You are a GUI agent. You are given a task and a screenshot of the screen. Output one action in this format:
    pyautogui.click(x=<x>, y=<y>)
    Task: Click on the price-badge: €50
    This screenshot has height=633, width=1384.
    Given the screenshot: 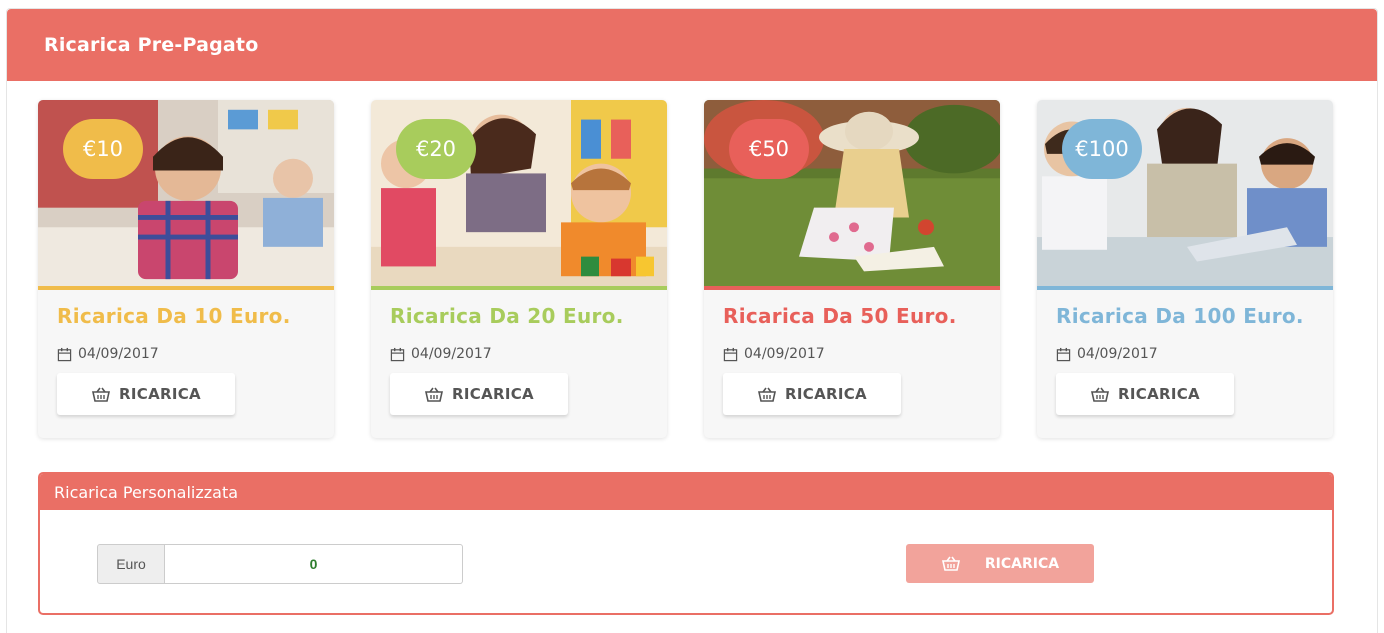 What is the action you would take?
    pyautogui.click(x=769, y=149)
    